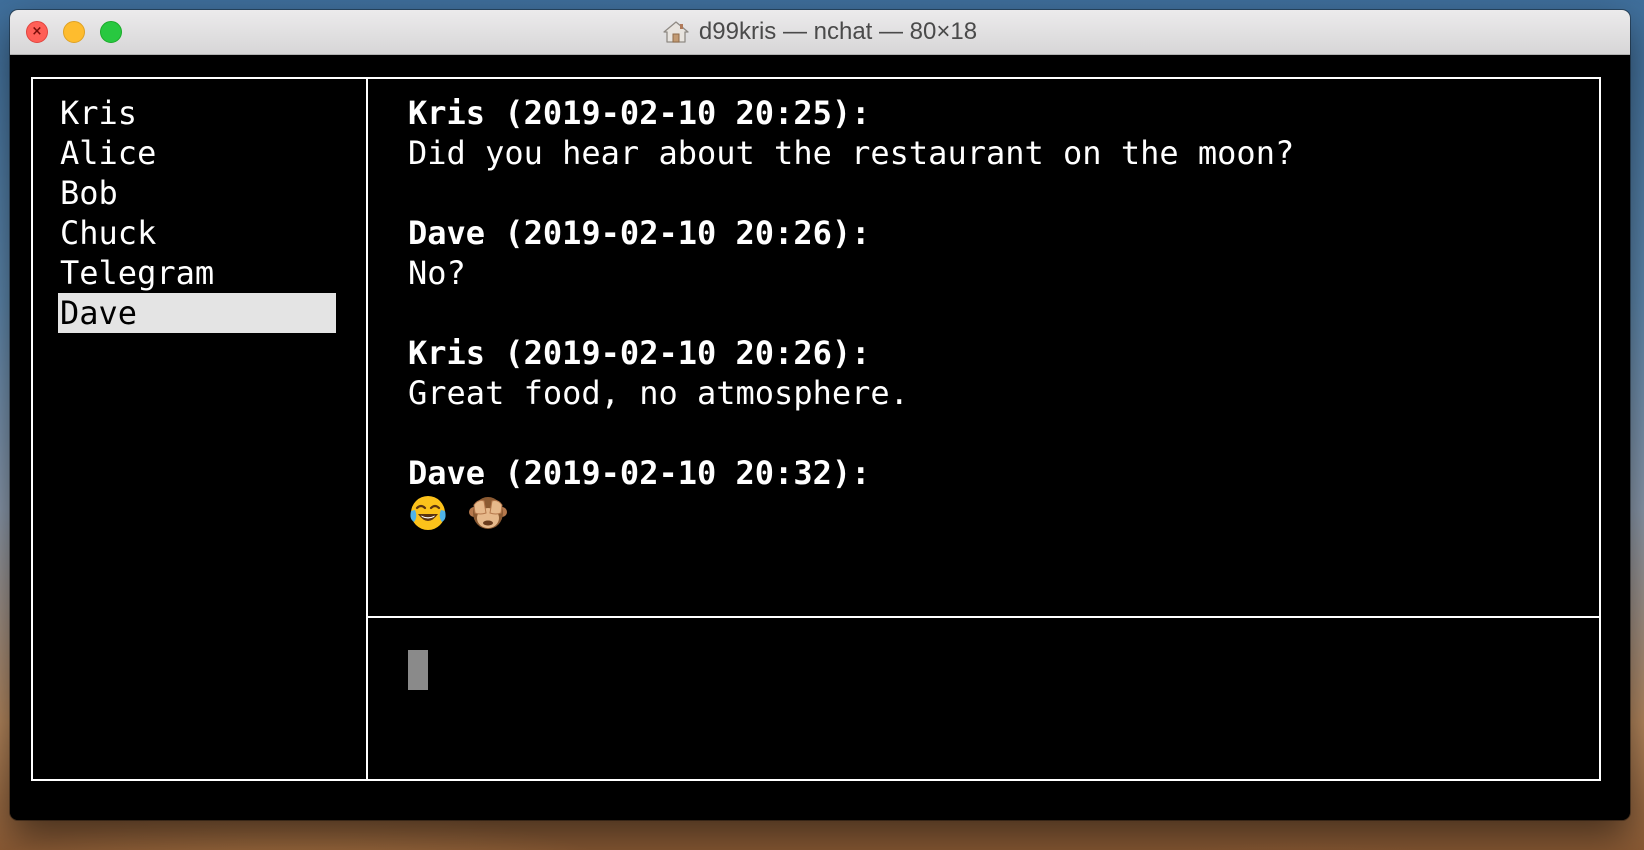  I want to click on contact-item-bob: Bob, so click(197, 193).